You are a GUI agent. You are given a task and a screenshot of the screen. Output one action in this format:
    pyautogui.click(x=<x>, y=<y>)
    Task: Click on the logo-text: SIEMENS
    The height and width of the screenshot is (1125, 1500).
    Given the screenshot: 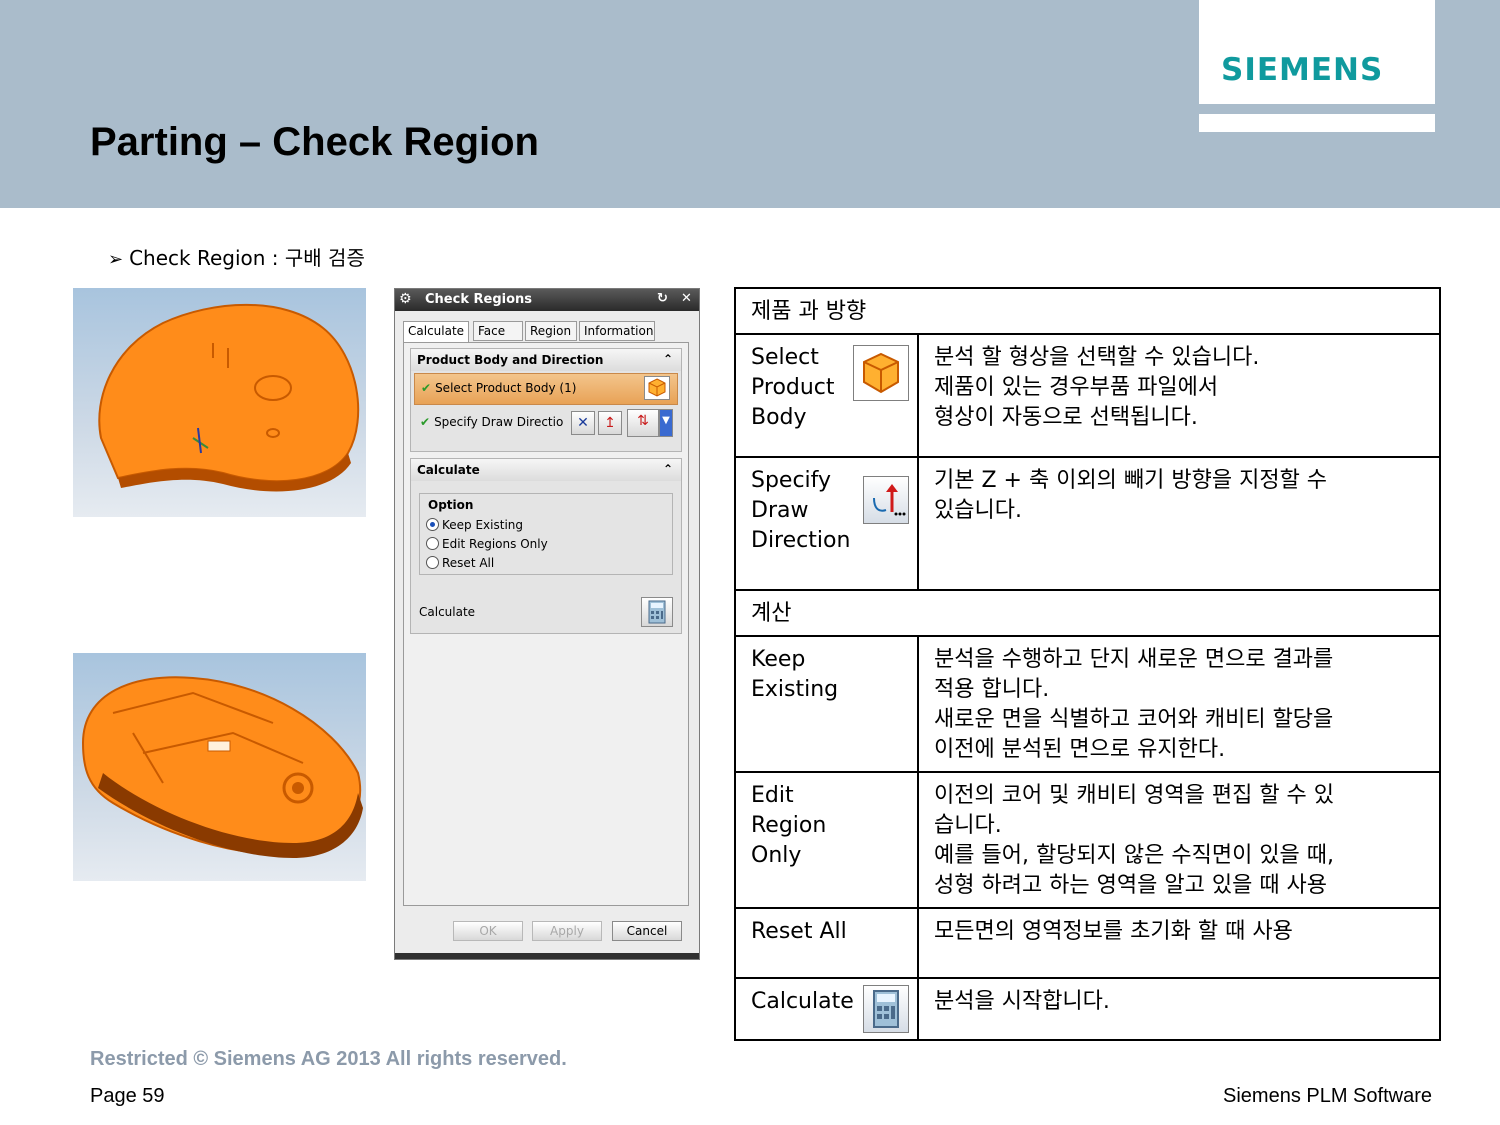 What is the action you would take?
    pyautogui.click(x=1302, y=70)
    